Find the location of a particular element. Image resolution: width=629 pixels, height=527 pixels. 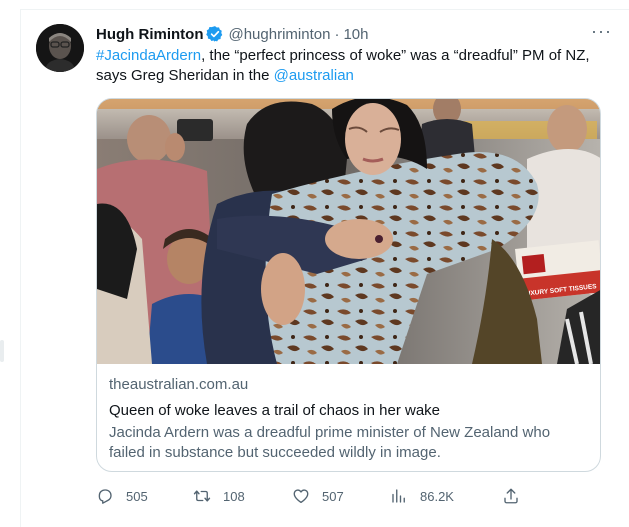

share-icon is located at coordinates (511, 496).